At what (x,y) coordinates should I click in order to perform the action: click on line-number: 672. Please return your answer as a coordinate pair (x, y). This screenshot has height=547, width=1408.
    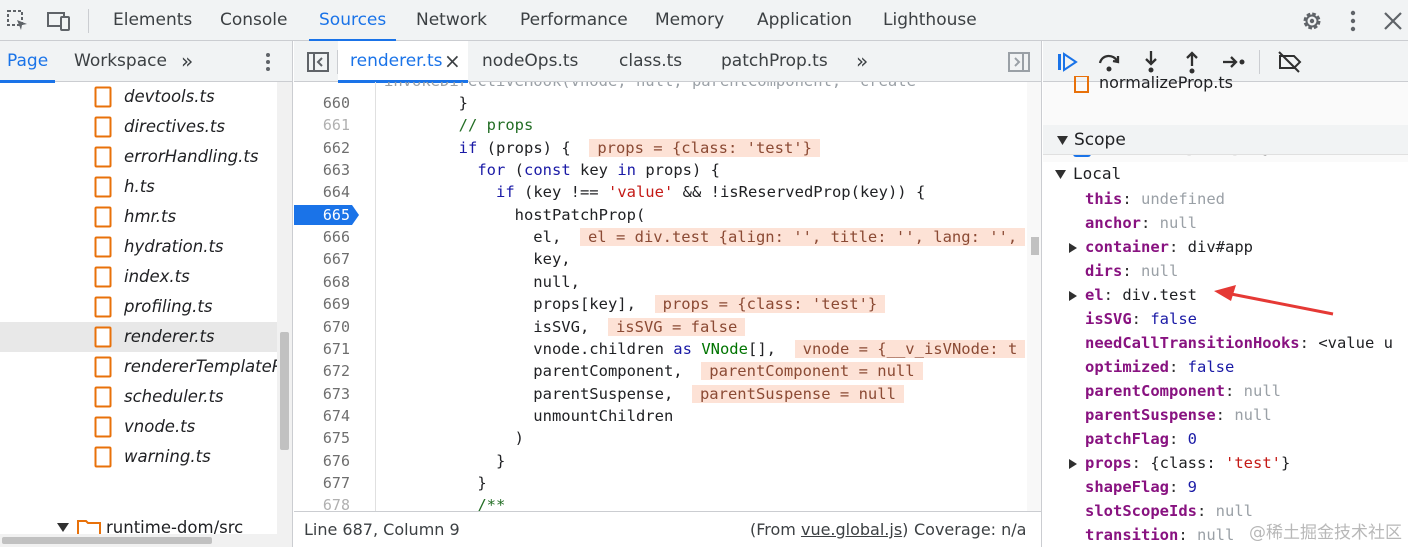
    Looking at the image, I should click on (322, 371).